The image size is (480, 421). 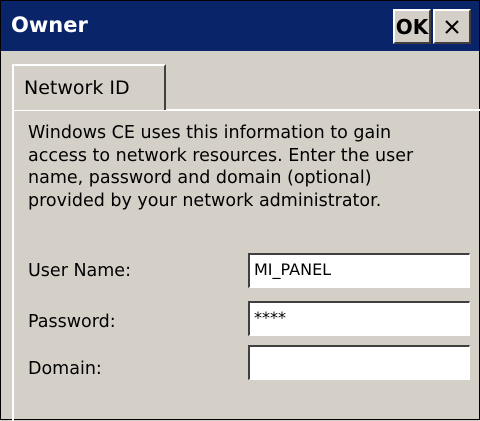 I want to click on description-line: provided by your network administrator., so click(x=205, y=200).